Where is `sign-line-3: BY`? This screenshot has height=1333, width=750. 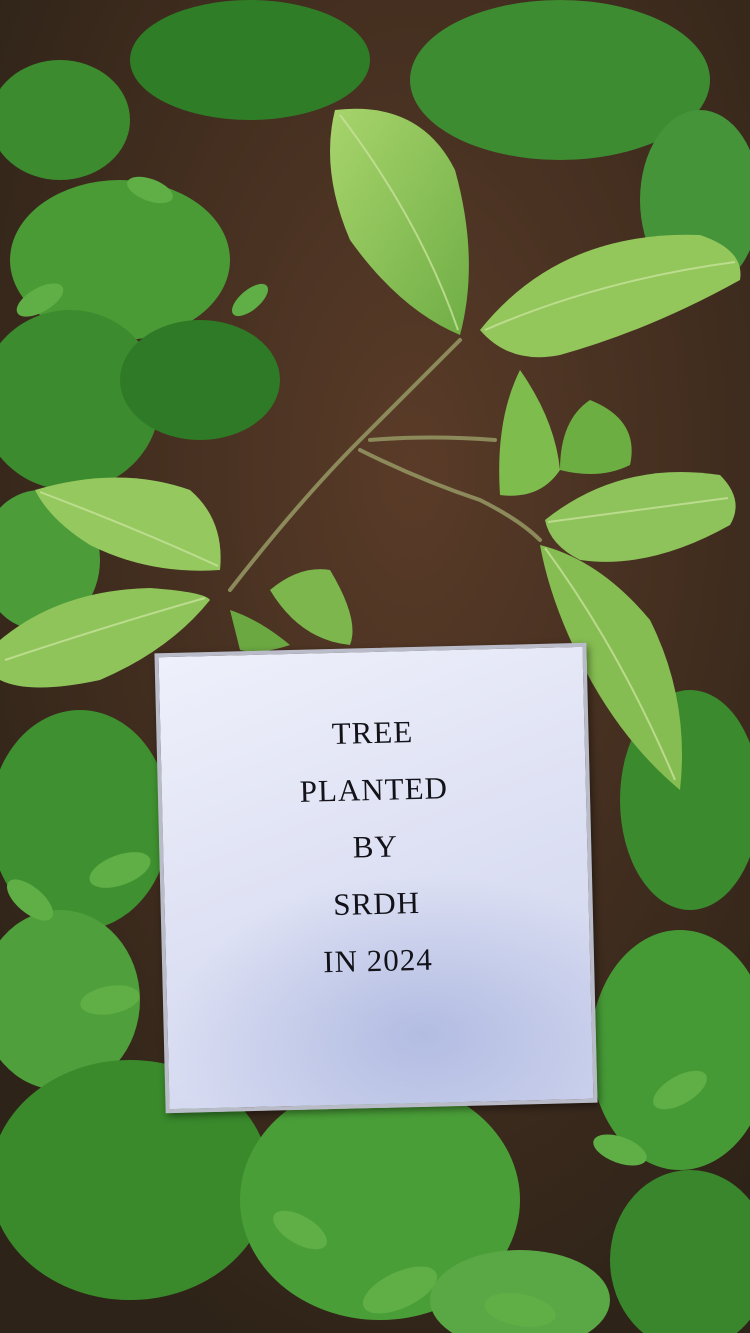 sign-line-3: BY is located at coordinates (375, 846).